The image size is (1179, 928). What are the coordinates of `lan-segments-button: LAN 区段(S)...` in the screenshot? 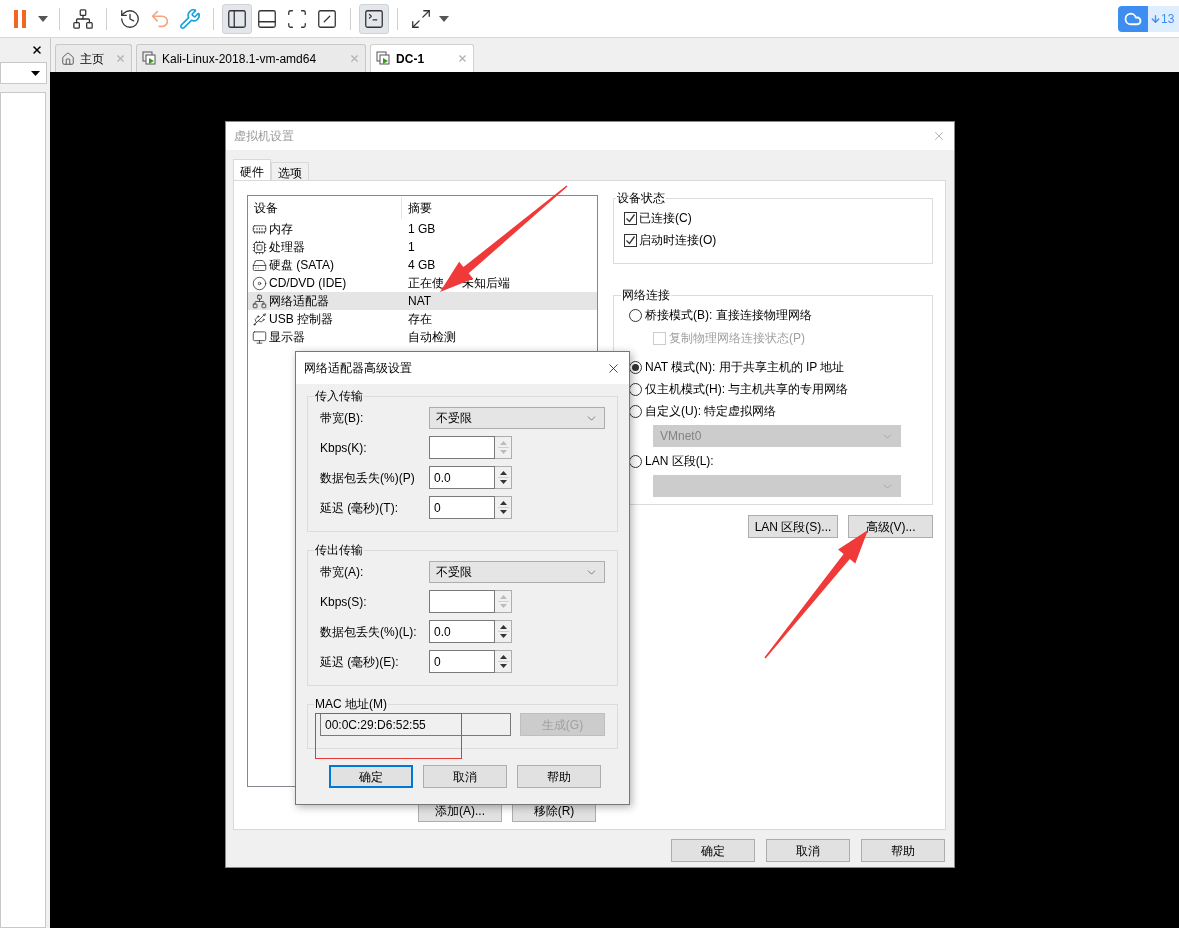 It's located at (793, 526).